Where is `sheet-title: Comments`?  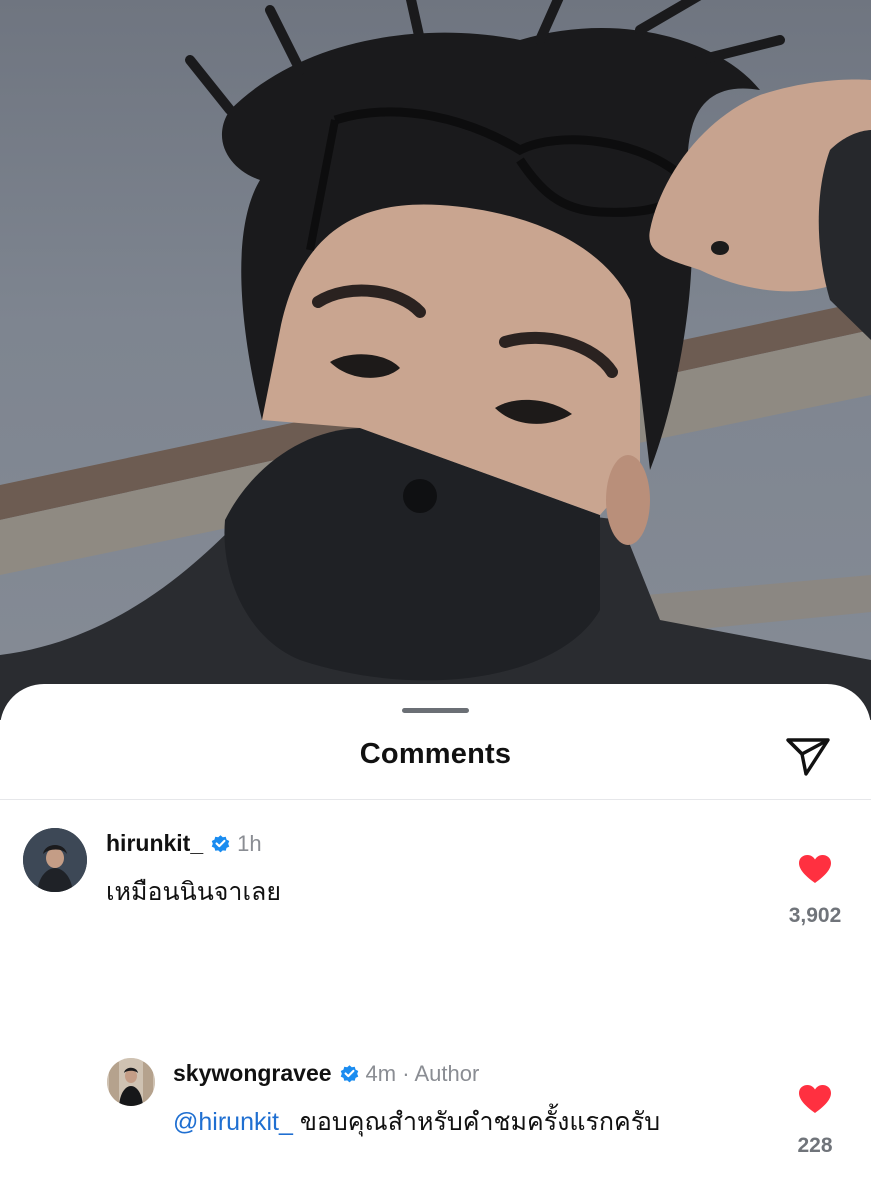 sheet-title: Comments is located at coordinates (435, 754).